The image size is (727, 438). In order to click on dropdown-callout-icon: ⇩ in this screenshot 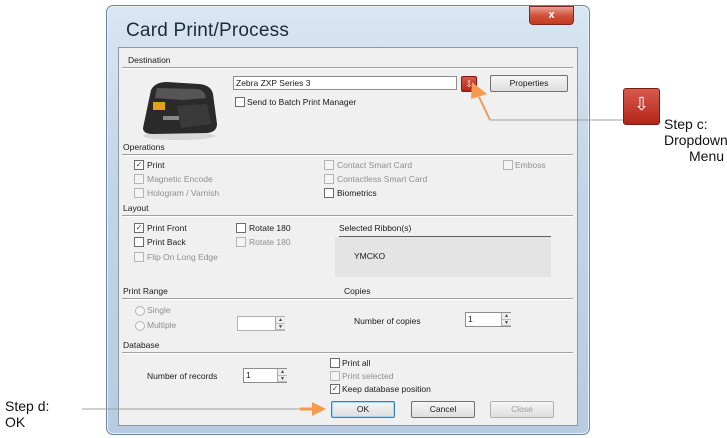, I will do `click(641, 106)`.